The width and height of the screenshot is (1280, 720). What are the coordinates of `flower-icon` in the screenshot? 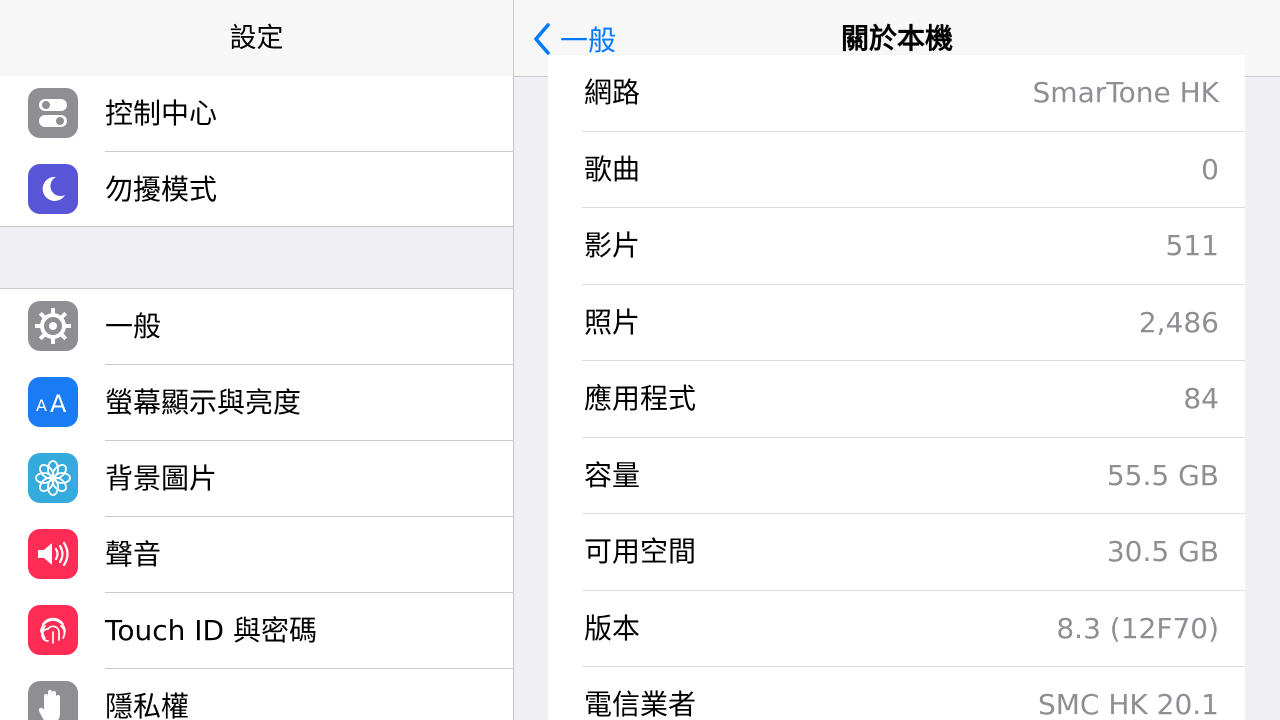 It's located at (53, 478).